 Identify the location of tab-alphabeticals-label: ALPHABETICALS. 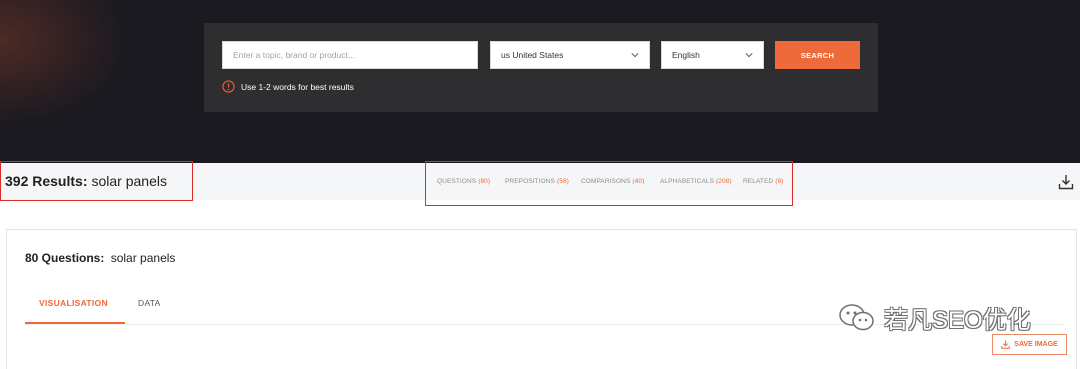
(687, 181).